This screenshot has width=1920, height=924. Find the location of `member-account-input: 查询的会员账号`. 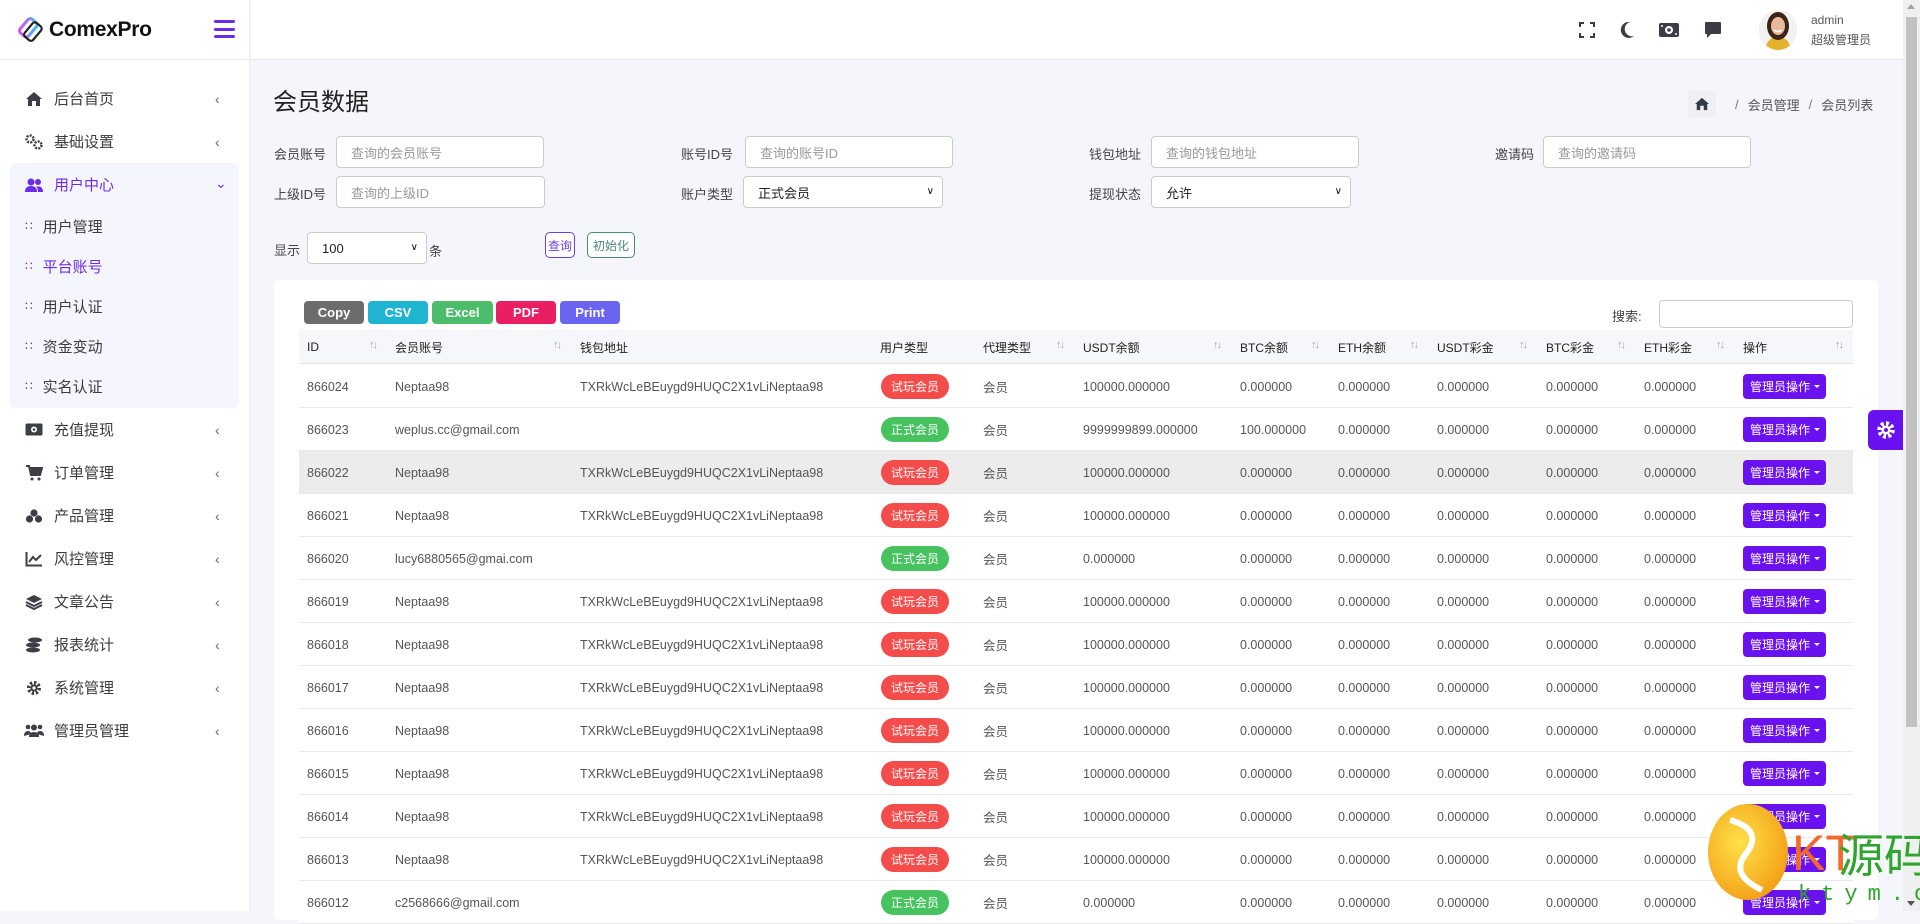

member-account-input: 查询的会员账号 is located at coordinates (440, 152).